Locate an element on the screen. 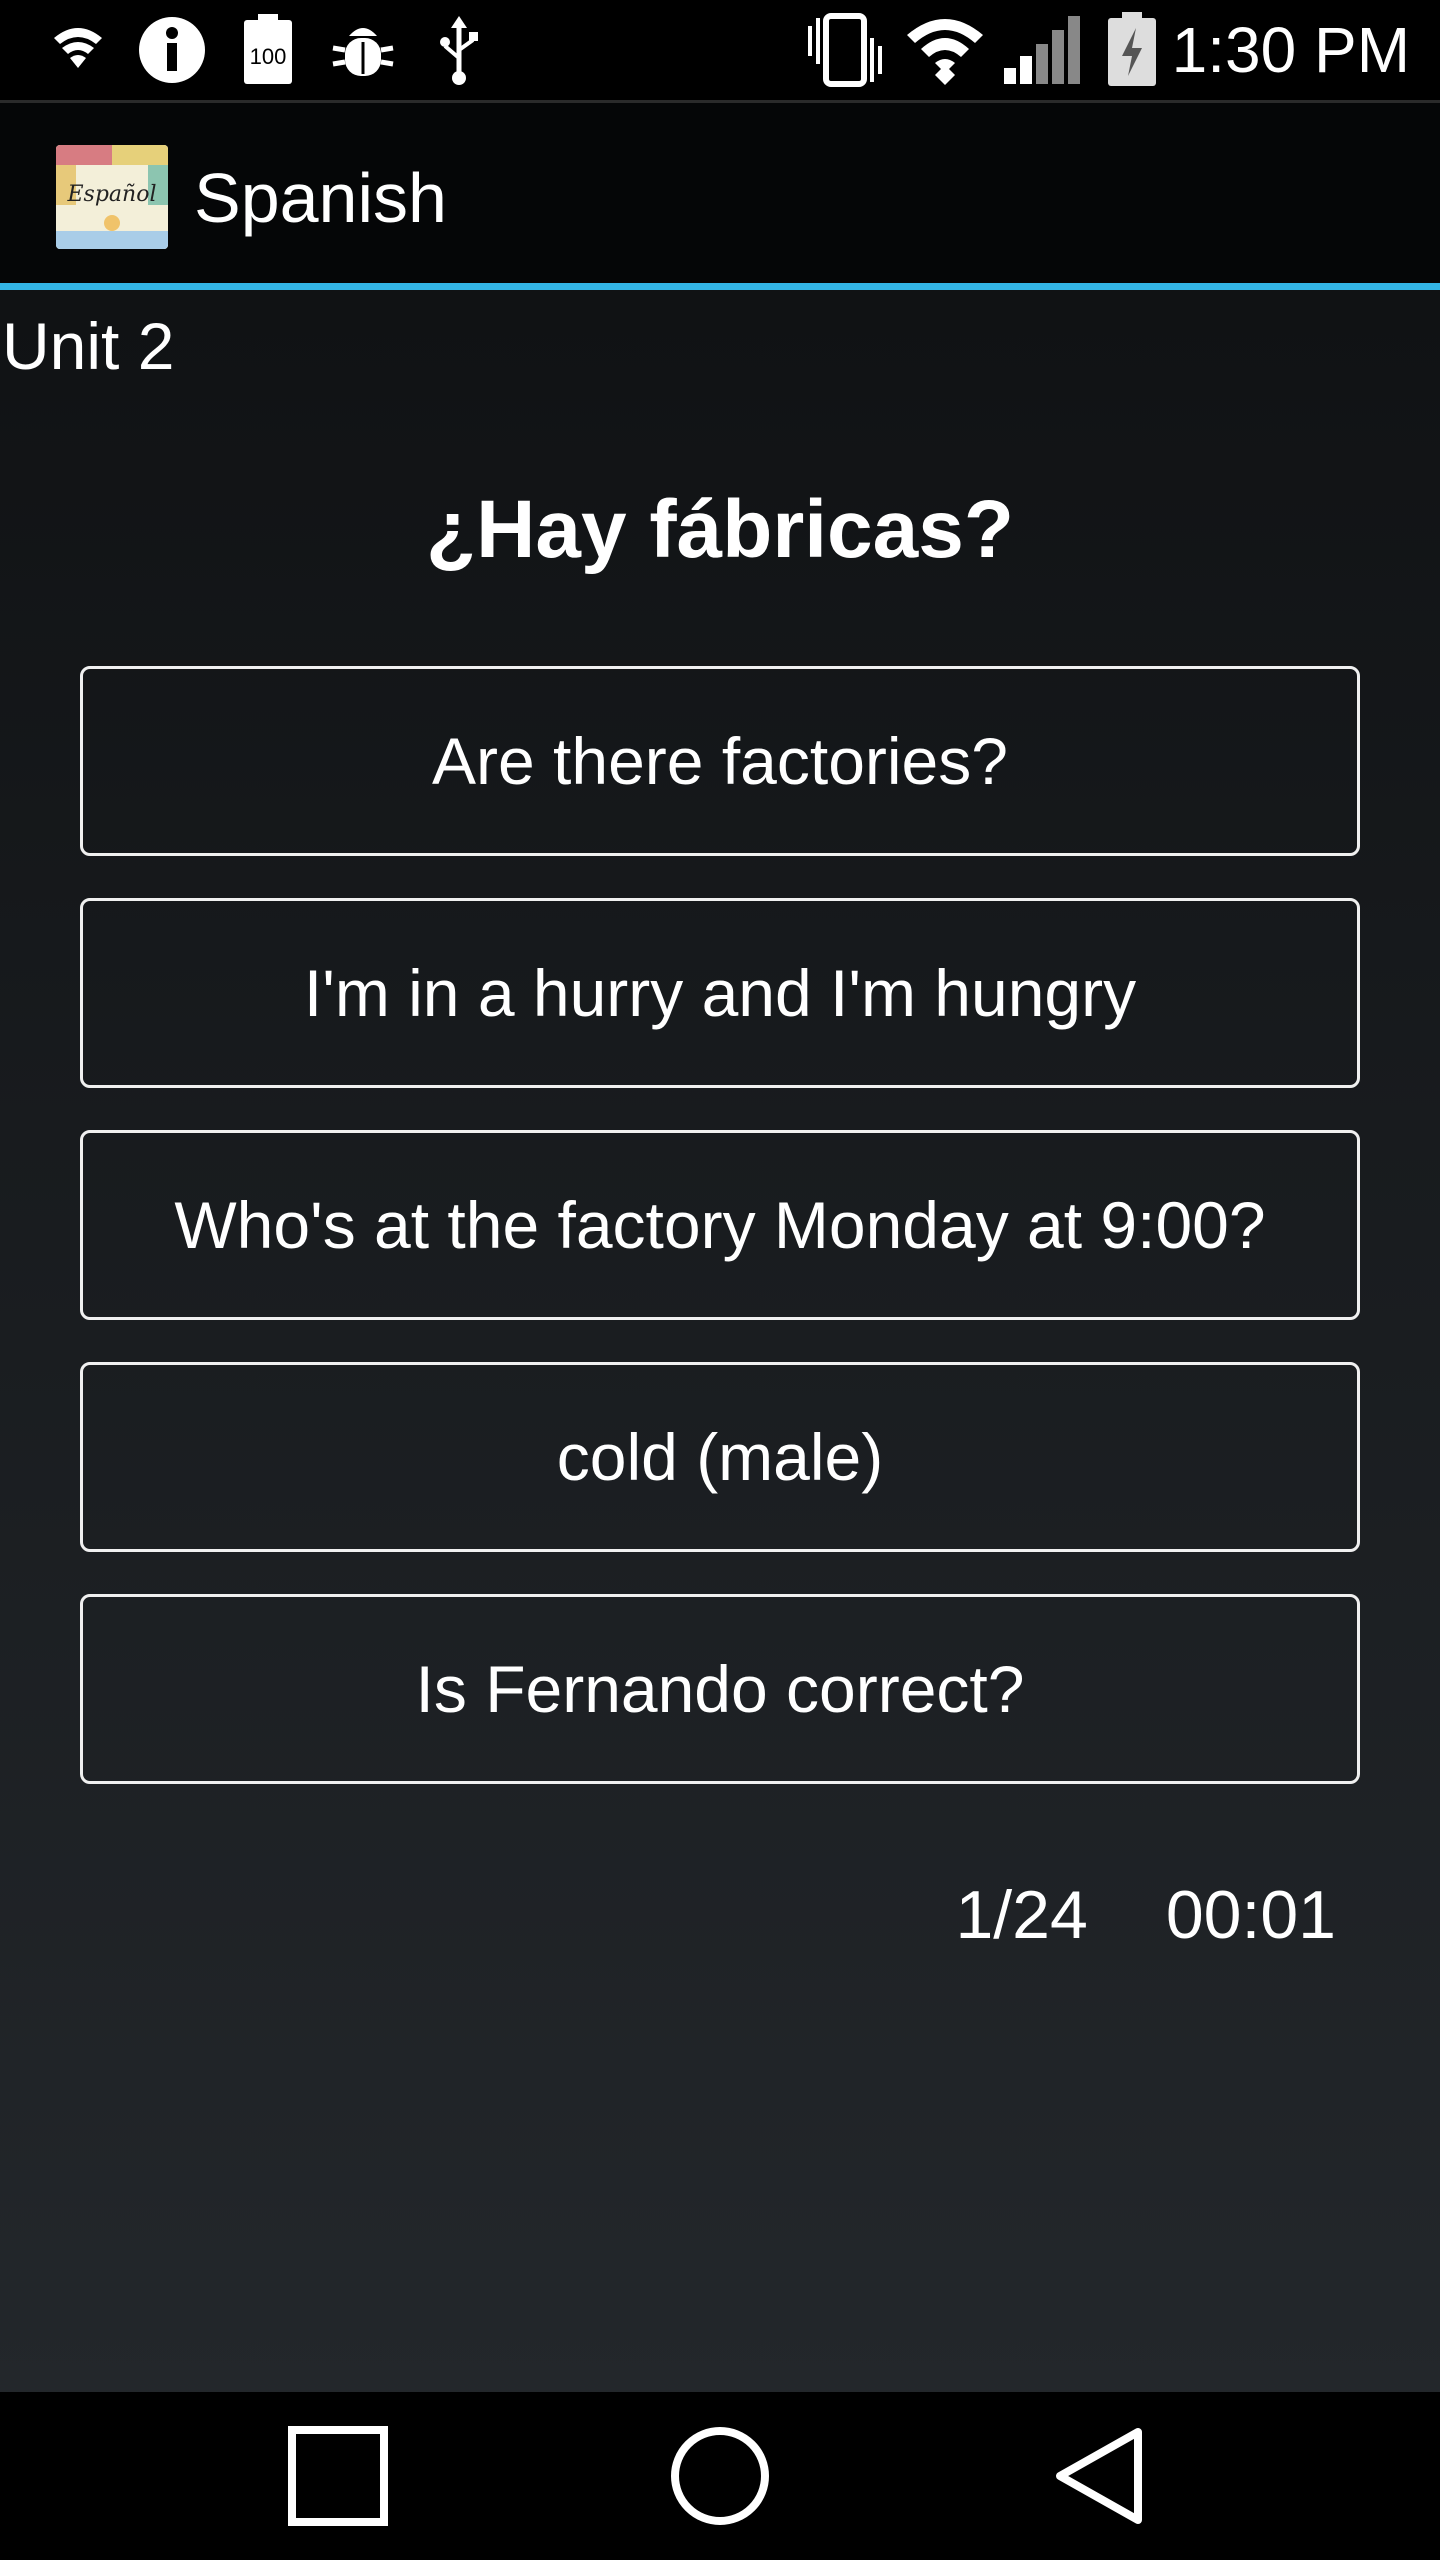 This screenshot has width=1440, height=2560. answer-button-1: Are there factories? is located at coordinates (720, 761).